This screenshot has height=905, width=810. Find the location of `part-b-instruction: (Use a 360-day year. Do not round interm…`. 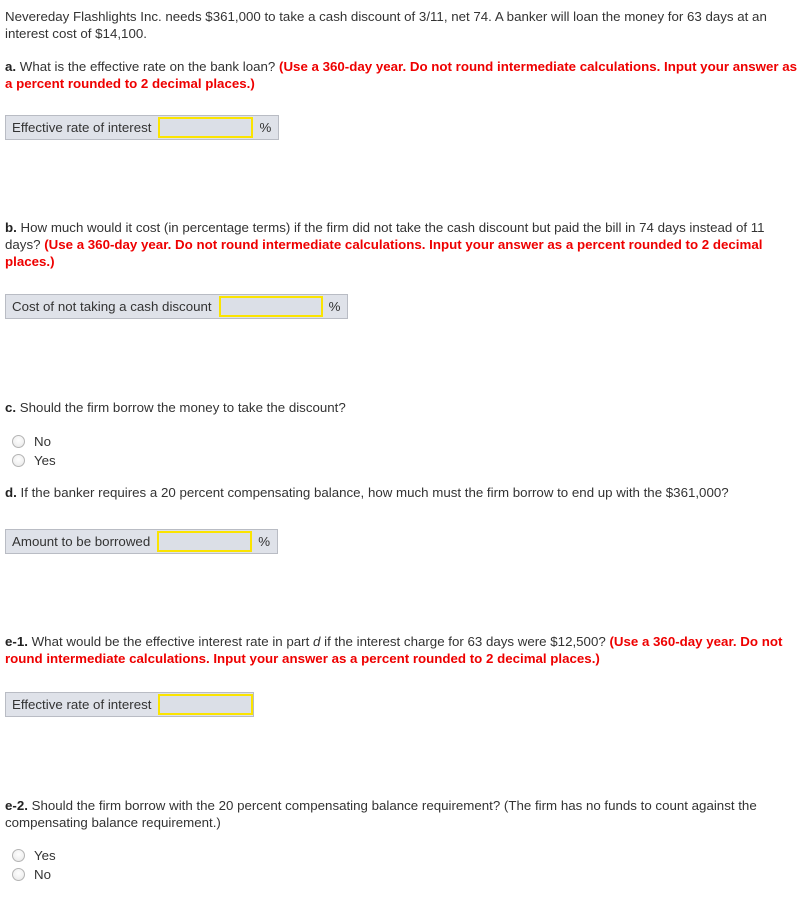

part-b-instruction: (Use a 360-day year. Do not round interm… is located at coordinates (384, 253).